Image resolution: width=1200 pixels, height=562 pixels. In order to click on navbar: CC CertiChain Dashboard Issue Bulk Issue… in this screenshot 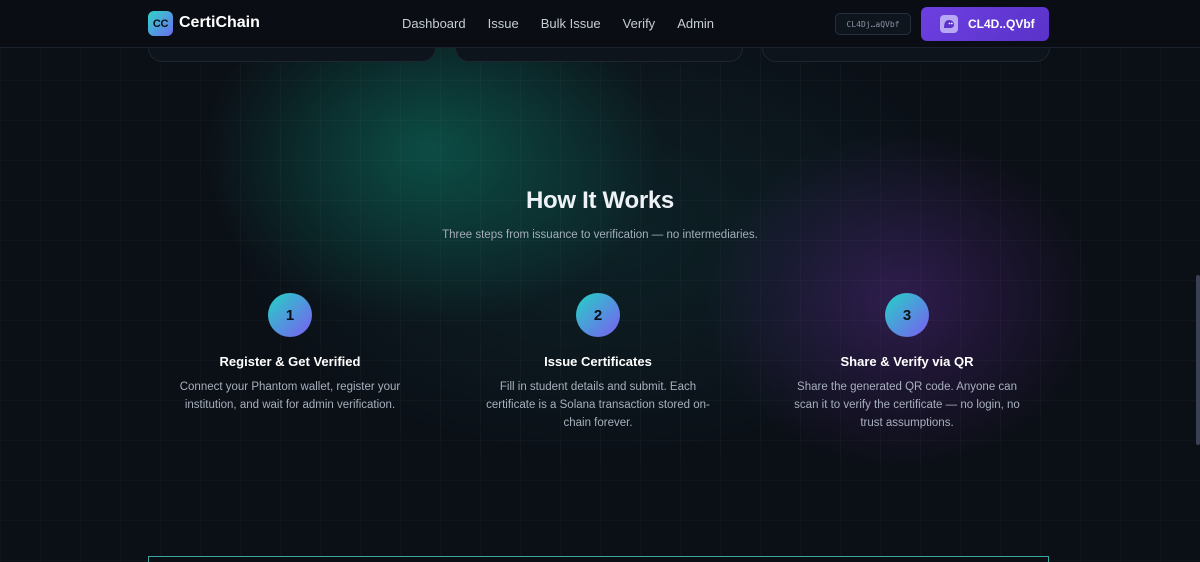, I will do `click(600, 24)`.